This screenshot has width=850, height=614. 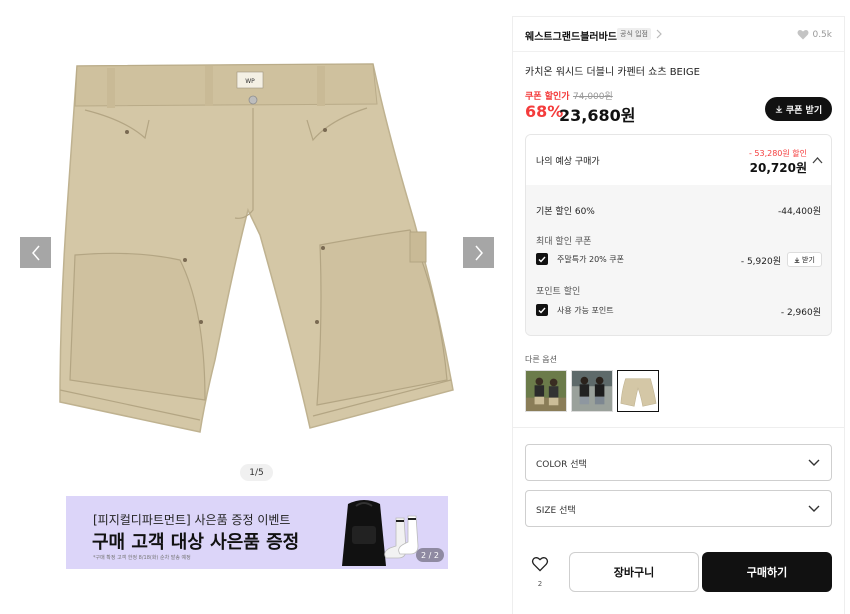 I want to click on next-image-button, so click(x=478, y=252).